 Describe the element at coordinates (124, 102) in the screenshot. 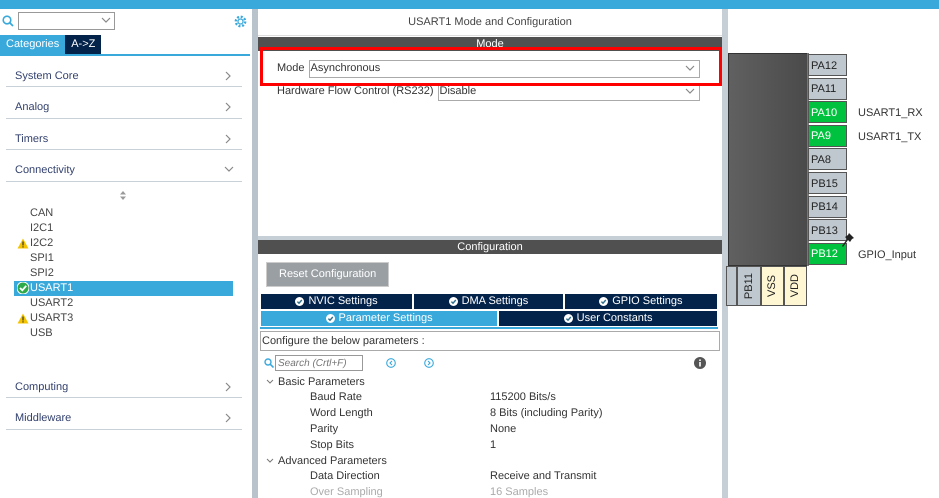

I see `category-header: Analog` at that location.